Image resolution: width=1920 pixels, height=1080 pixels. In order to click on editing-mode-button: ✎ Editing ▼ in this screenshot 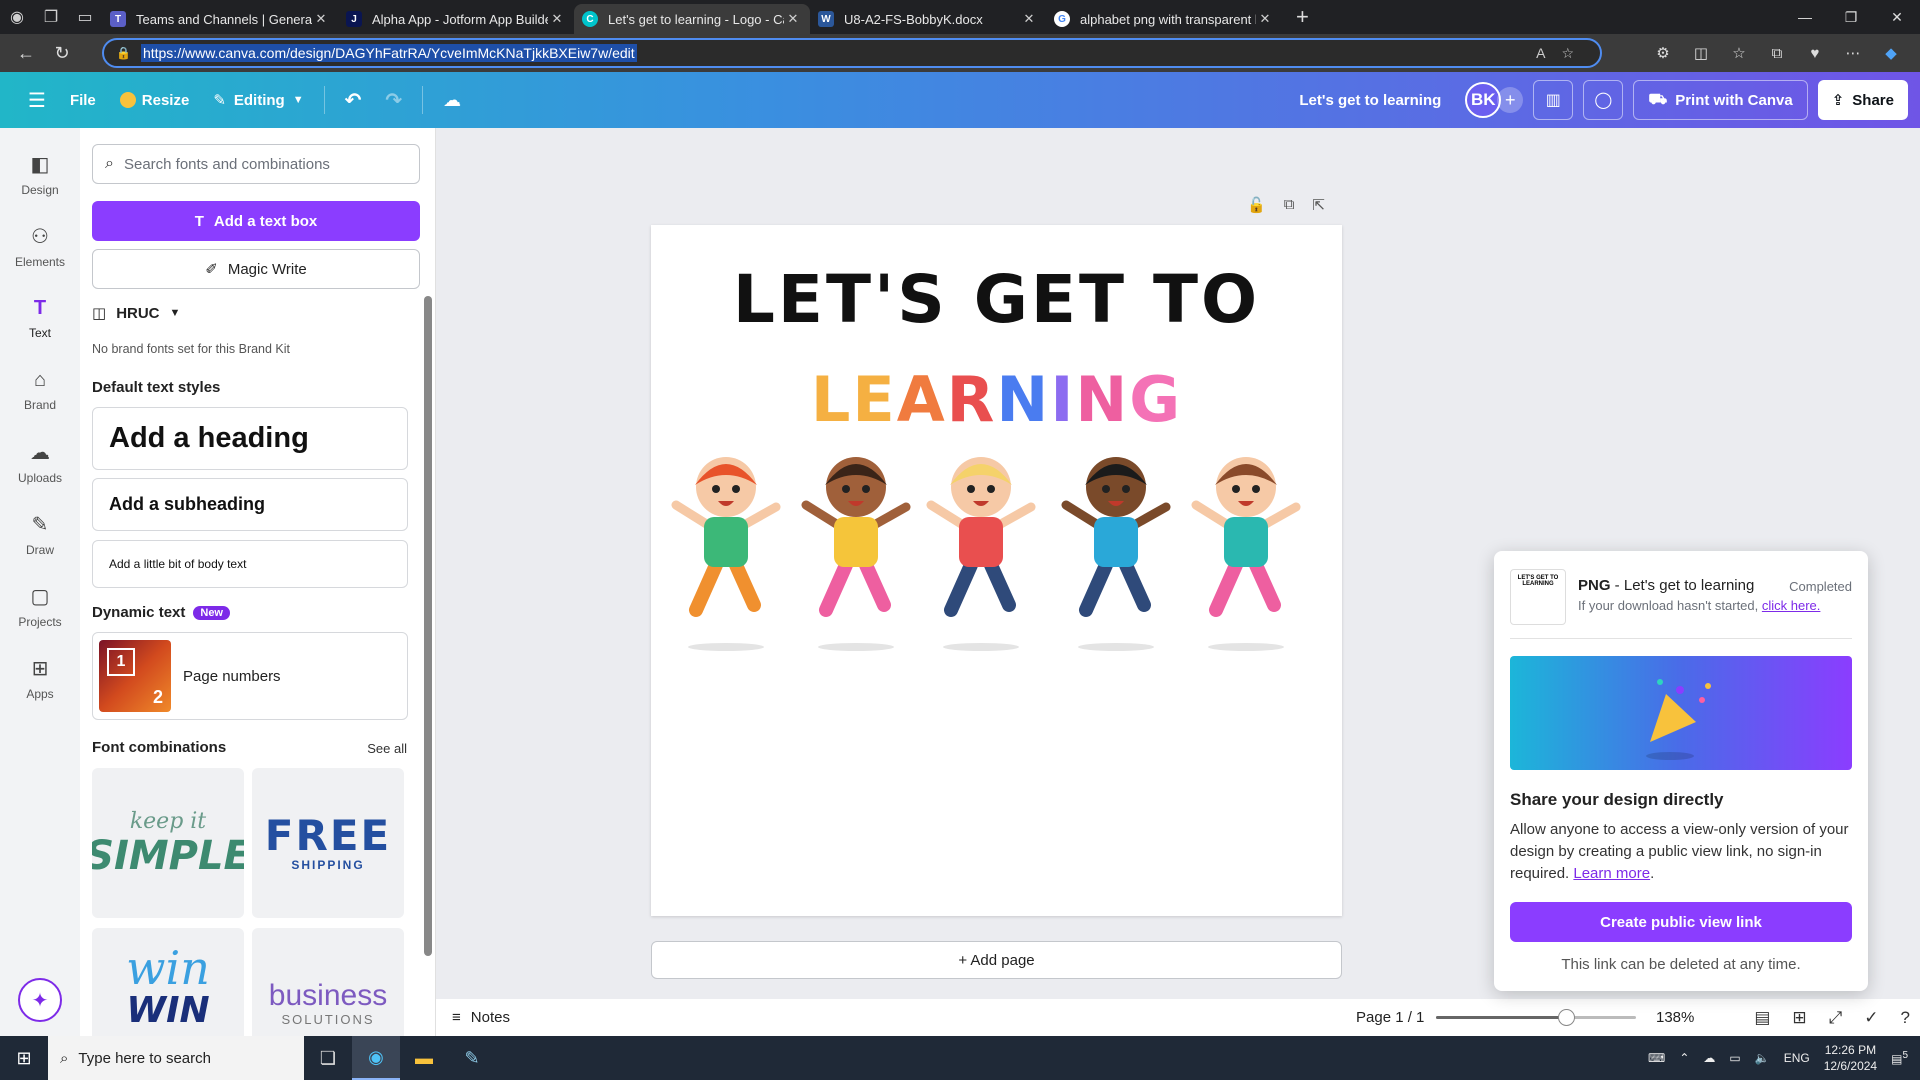, I will do `click(258, 100)`.